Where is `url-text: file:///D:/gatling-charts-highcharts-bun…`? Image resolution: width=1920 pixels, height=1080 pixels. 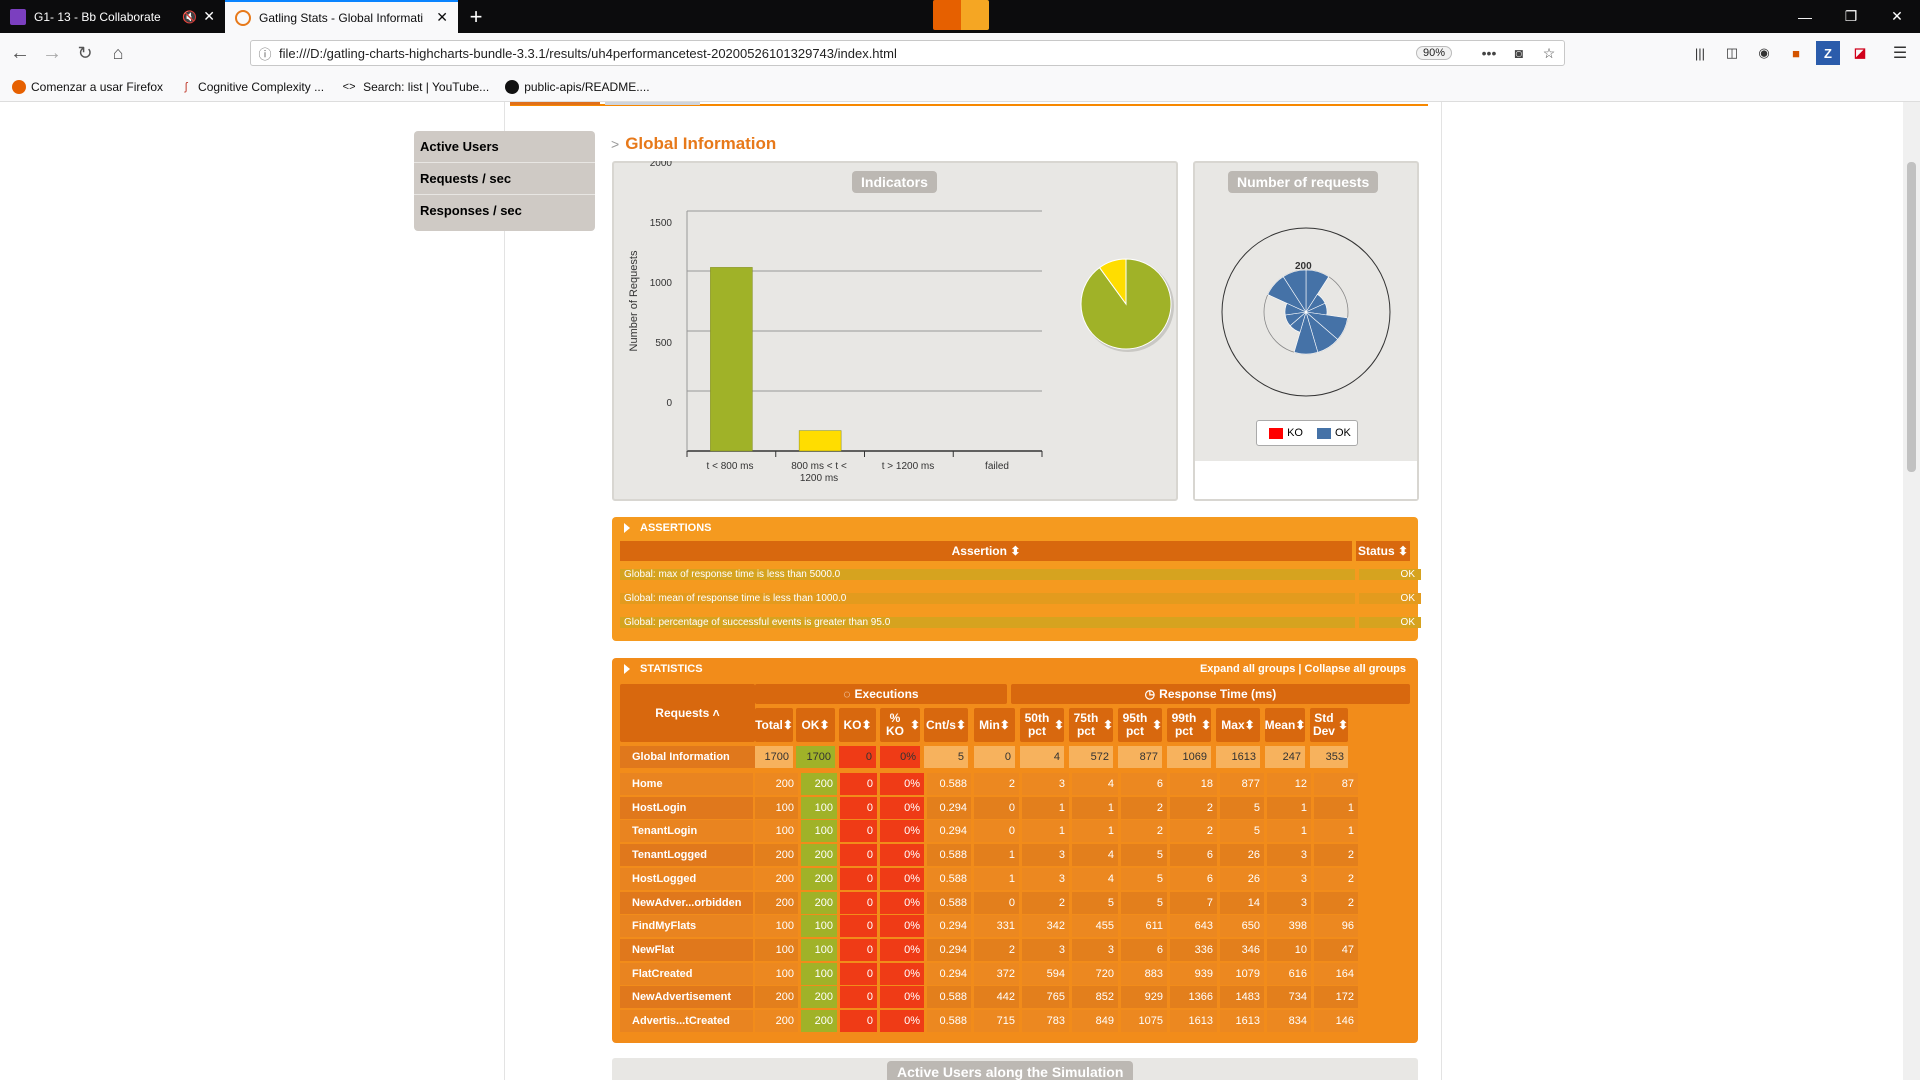
url-text: file:///D:/gatling-charts-highcharts-bun… is located at coordinates (847, 53).